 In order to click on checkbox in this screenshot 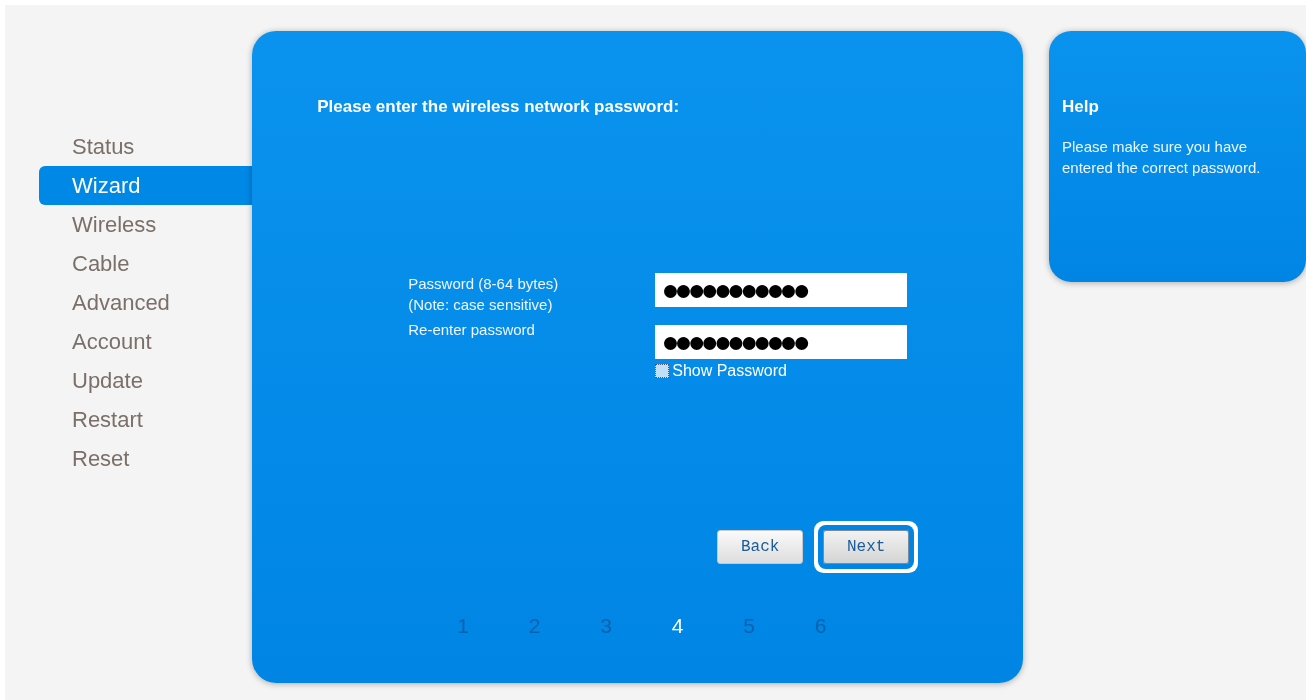, I will do `click(662, 371)`.